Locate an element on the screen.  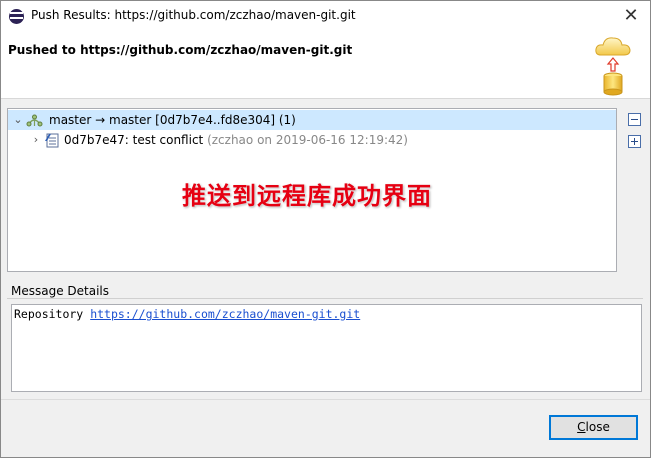
commit-summary: 0d7b7e47: test conflict is located at coordinates (134, 140).